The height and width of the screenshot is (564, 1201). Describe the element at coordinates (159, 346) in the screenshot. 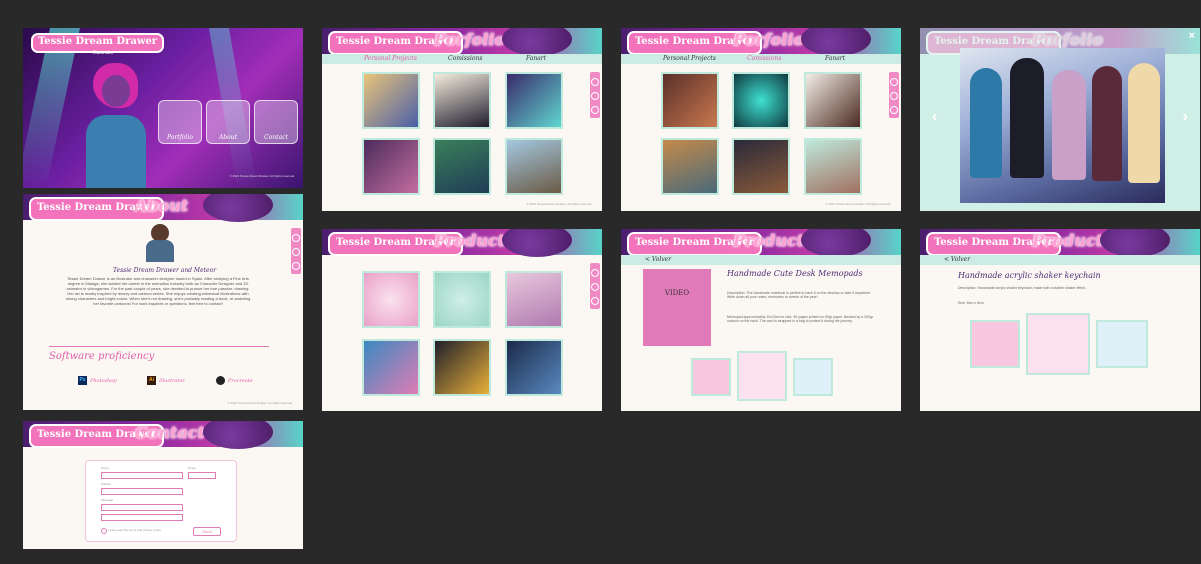

I see `divider` at that location.